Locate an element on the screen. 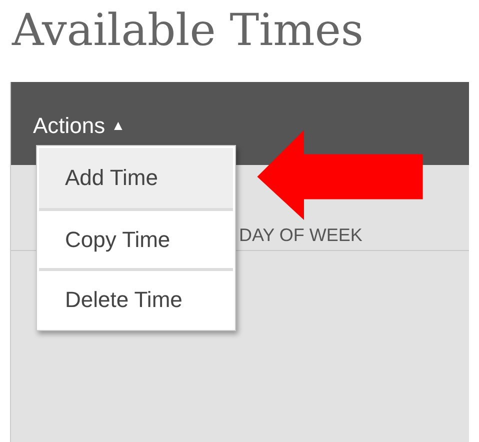 The height and width of the screenshot is (442, 479). column-header: DAY OF WEEK is located at coordinates (300, 235).